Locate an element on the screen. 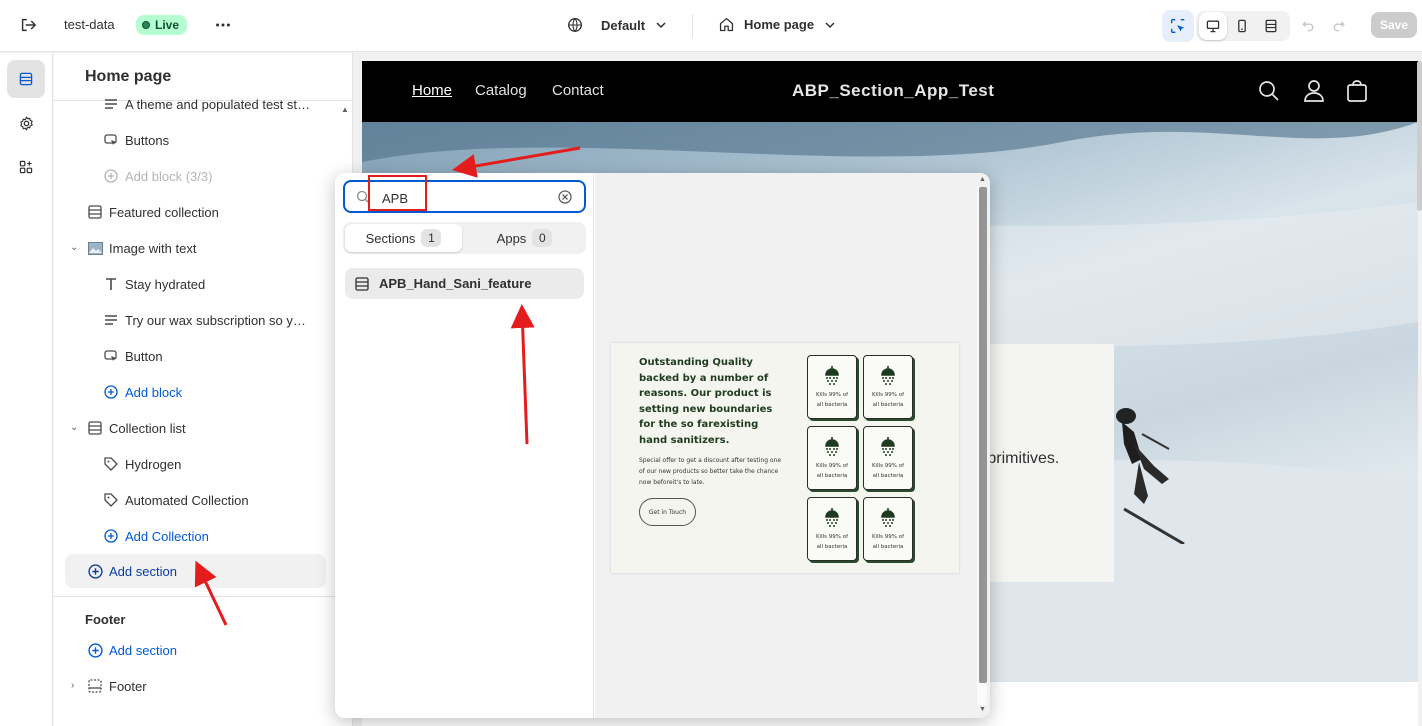 The height and width of the screenshot is (726, 1422). store-brand: ABP_Section_App_Test is located at coordinates (893, 91).